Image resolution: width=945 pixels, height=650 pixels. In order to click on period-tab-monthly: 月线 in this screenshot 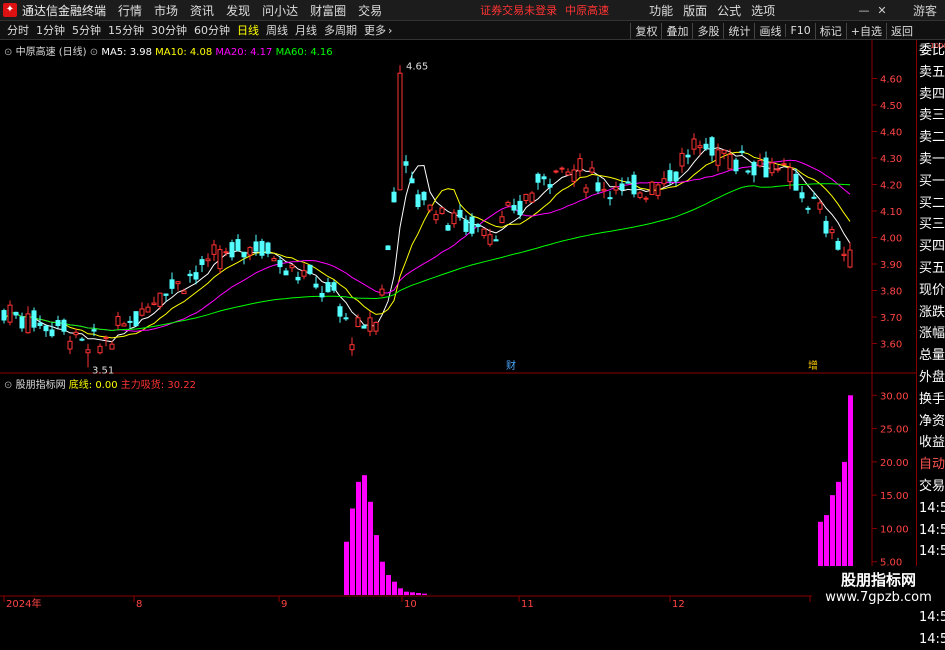, I will do `click(306, 30)`.